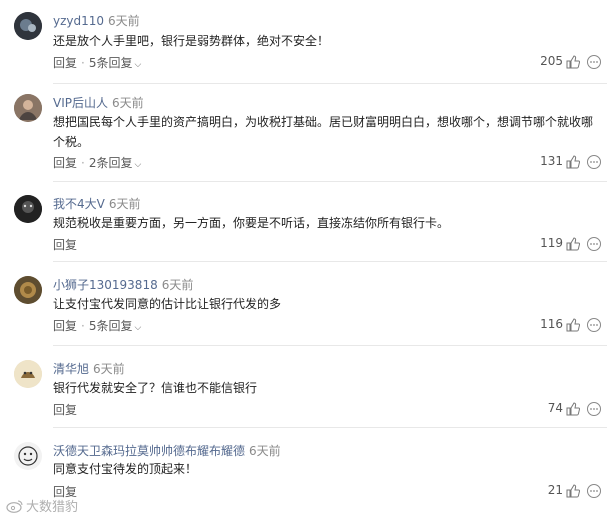 This screenshot has height=518, width=607. I want to click on watermark: 大数猎豹, so click(42, 505).